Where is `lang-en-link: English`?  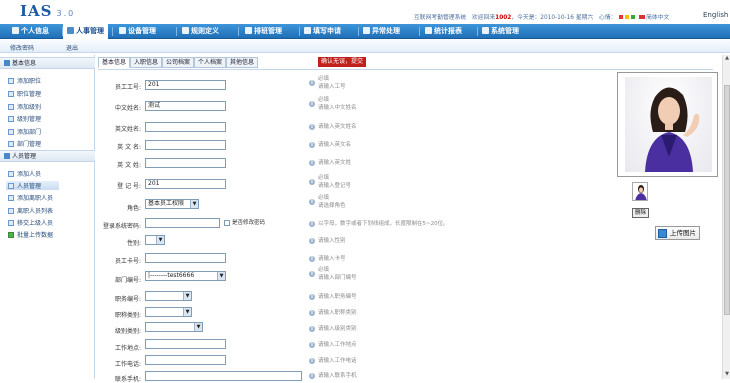 lang-en-link: English is located at coordinates (715, 15).